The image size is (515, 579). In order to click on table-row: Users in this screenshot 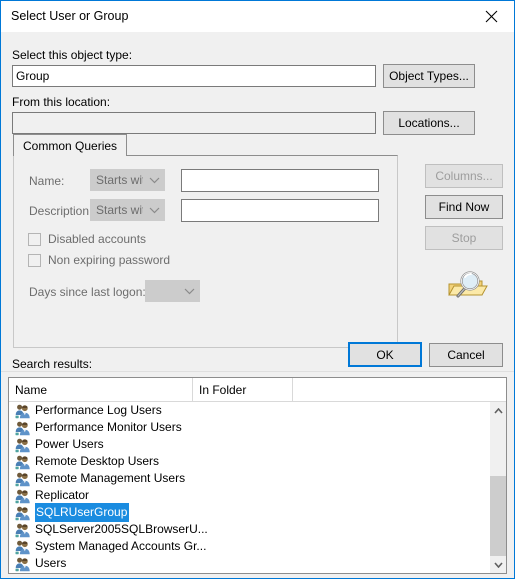, I will do `click(235, 563)`.